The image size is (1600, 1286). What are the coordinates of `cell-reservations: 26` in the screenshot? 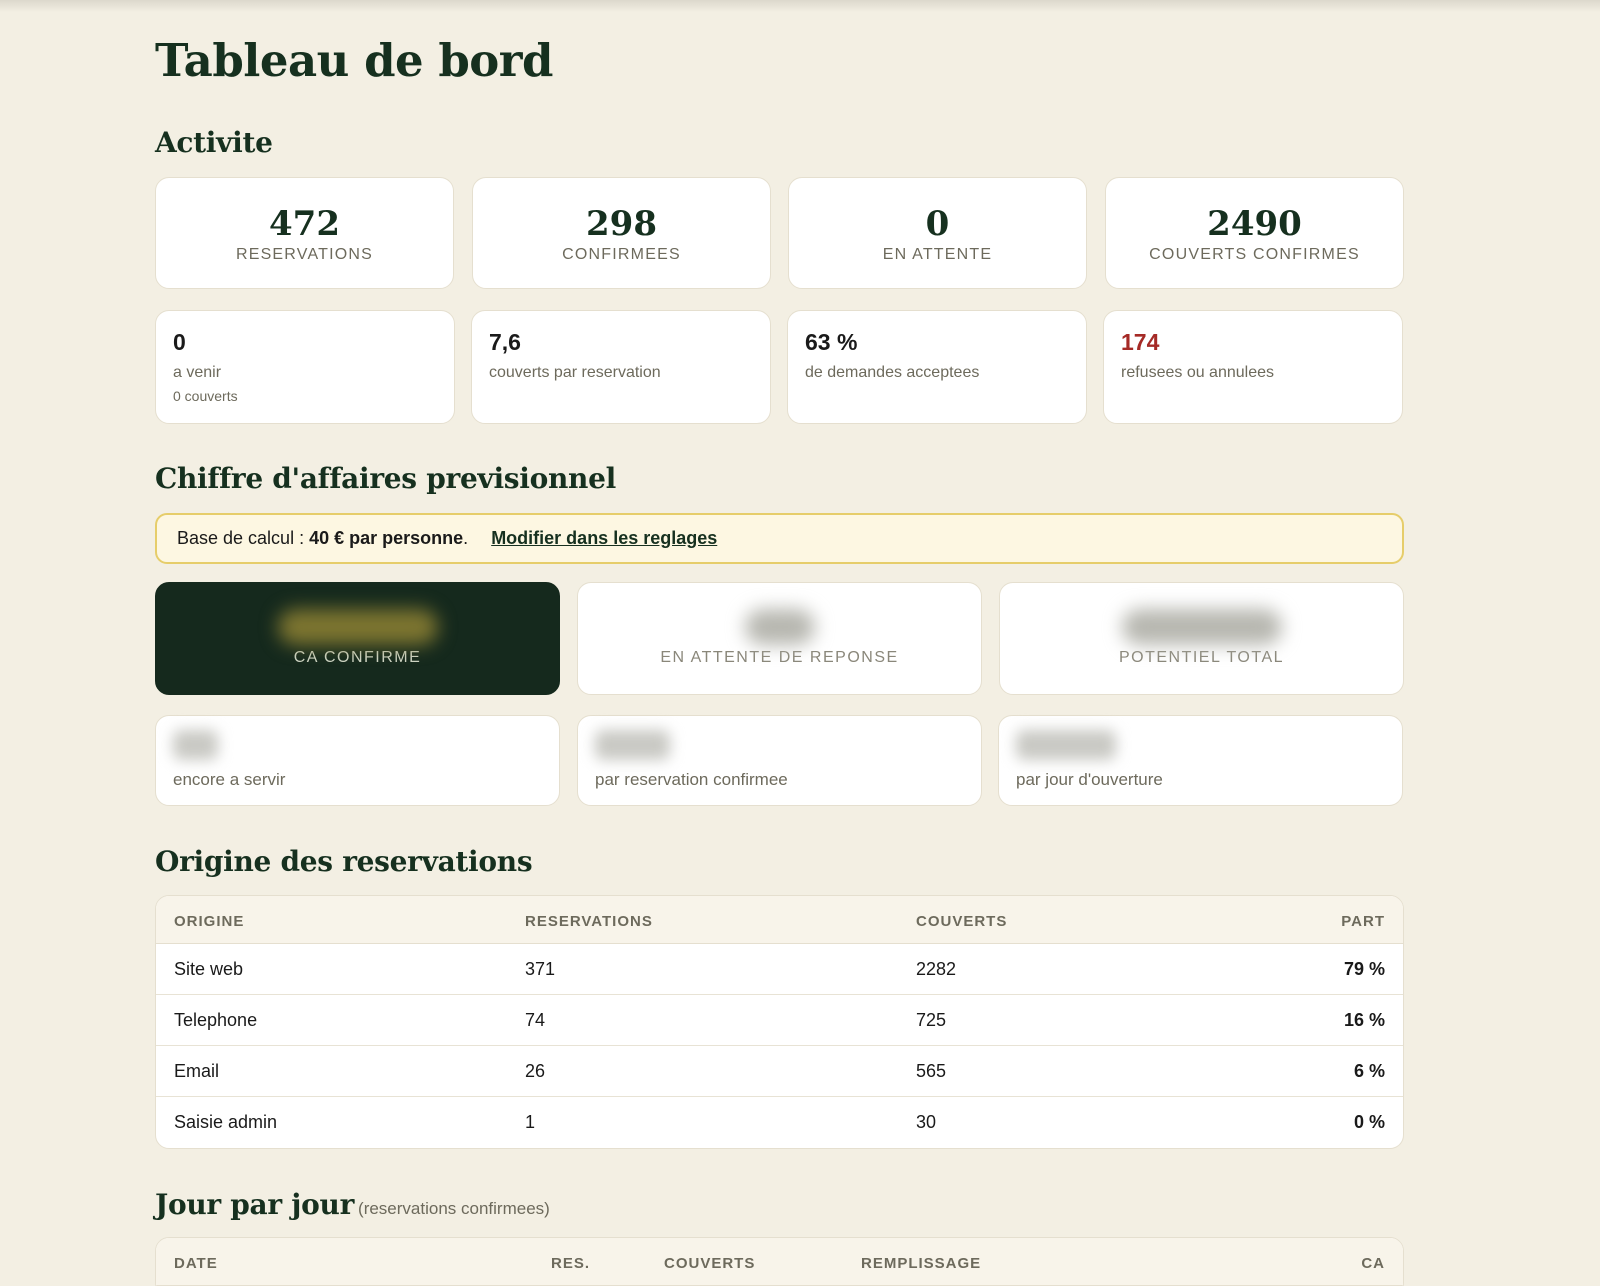 It's located at (535, 1071).